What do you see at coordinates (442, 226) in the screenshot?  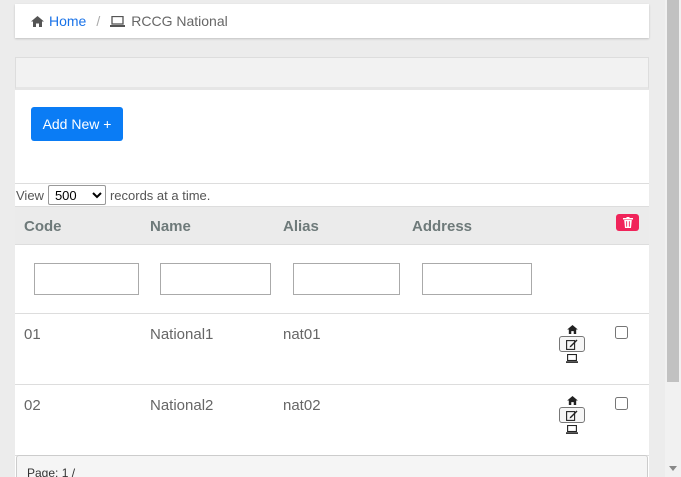 I see `header-address: Address` at bounding box center [442, 226].